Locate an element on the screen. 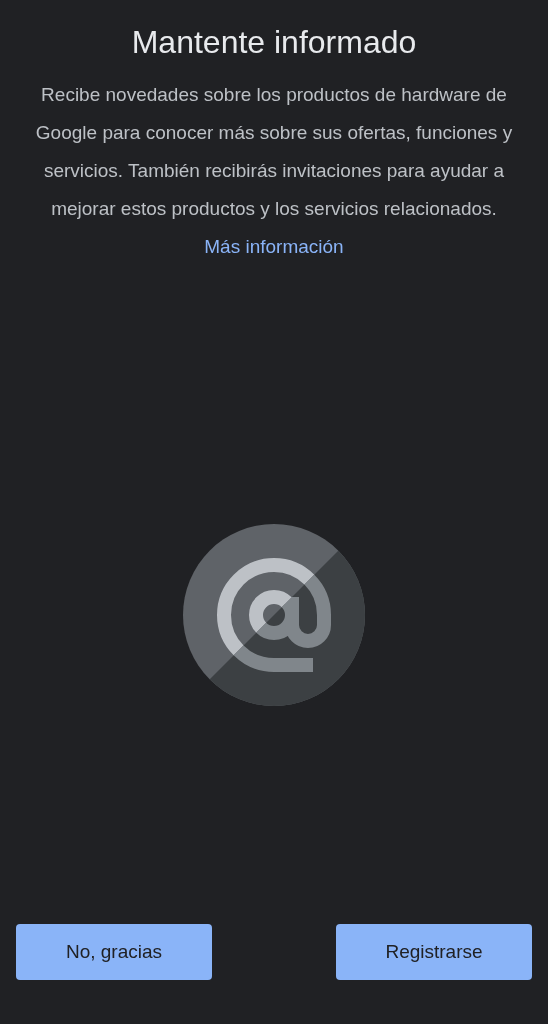 Image resolution: width=548 pixels, height=1024 pixels. screen-title: Mantente informado is located at coordinates (274, 42).